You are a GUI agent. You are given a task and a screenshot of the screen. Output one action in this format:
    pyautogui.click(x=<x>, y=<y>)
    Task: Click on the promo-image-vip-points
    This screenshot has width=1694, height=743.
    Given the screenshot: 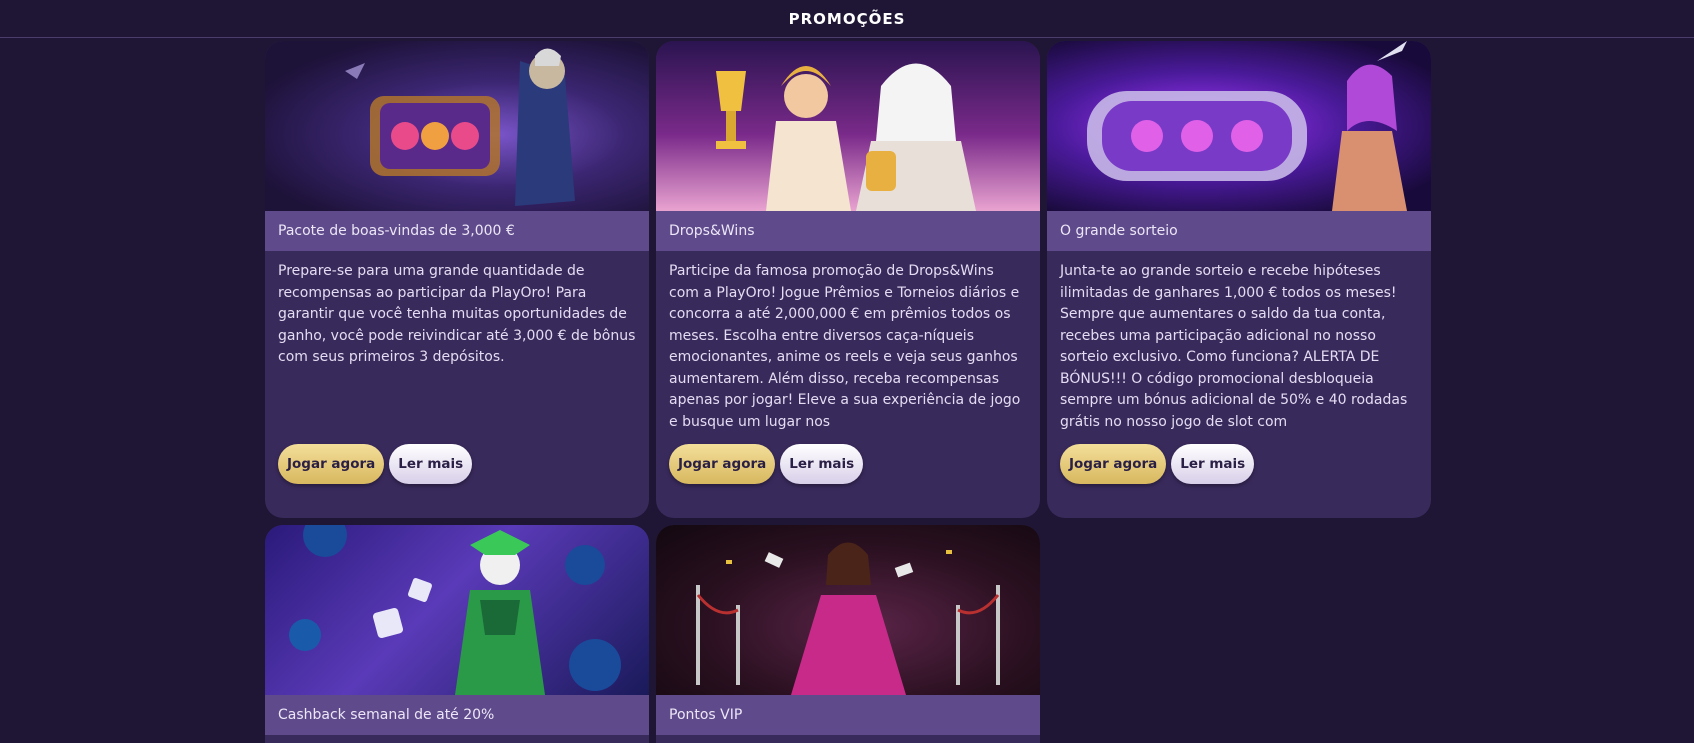 What is the action you would take?
    pyautogui.click(x=848, y=610)
    